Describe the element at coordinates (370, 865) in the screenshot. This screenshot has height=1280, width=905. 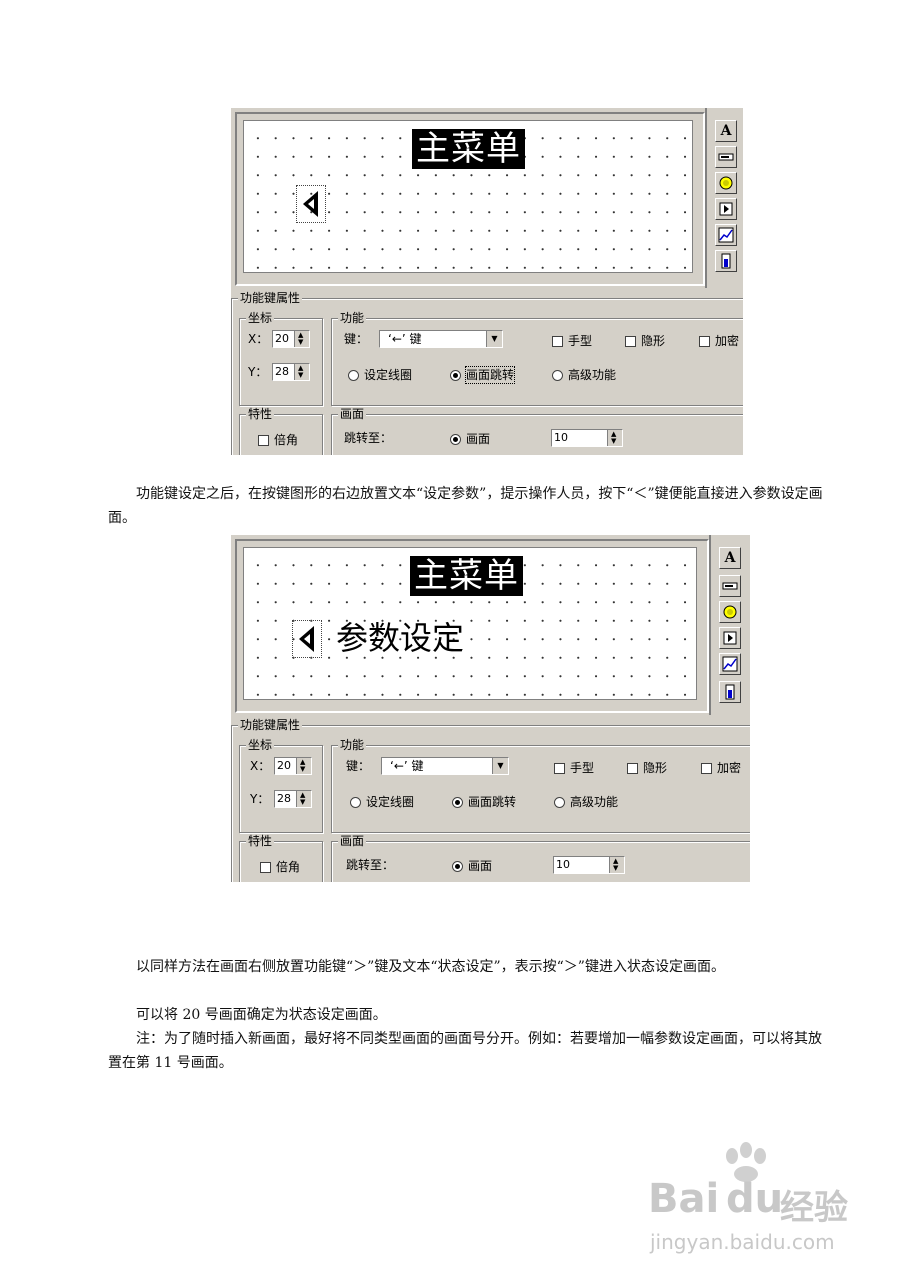
I see `jump-to-label: 跳转至：` at that location.